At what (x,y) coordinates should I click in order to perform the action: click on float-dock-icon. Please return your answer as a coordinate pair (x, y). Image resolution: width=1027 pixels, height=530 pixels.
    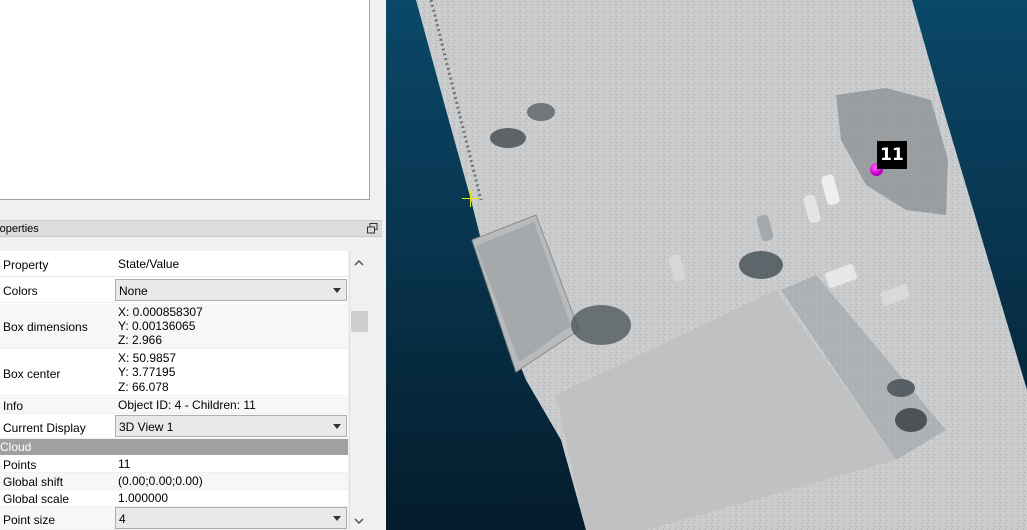
    Looking at the image, I should click on (372, 228).